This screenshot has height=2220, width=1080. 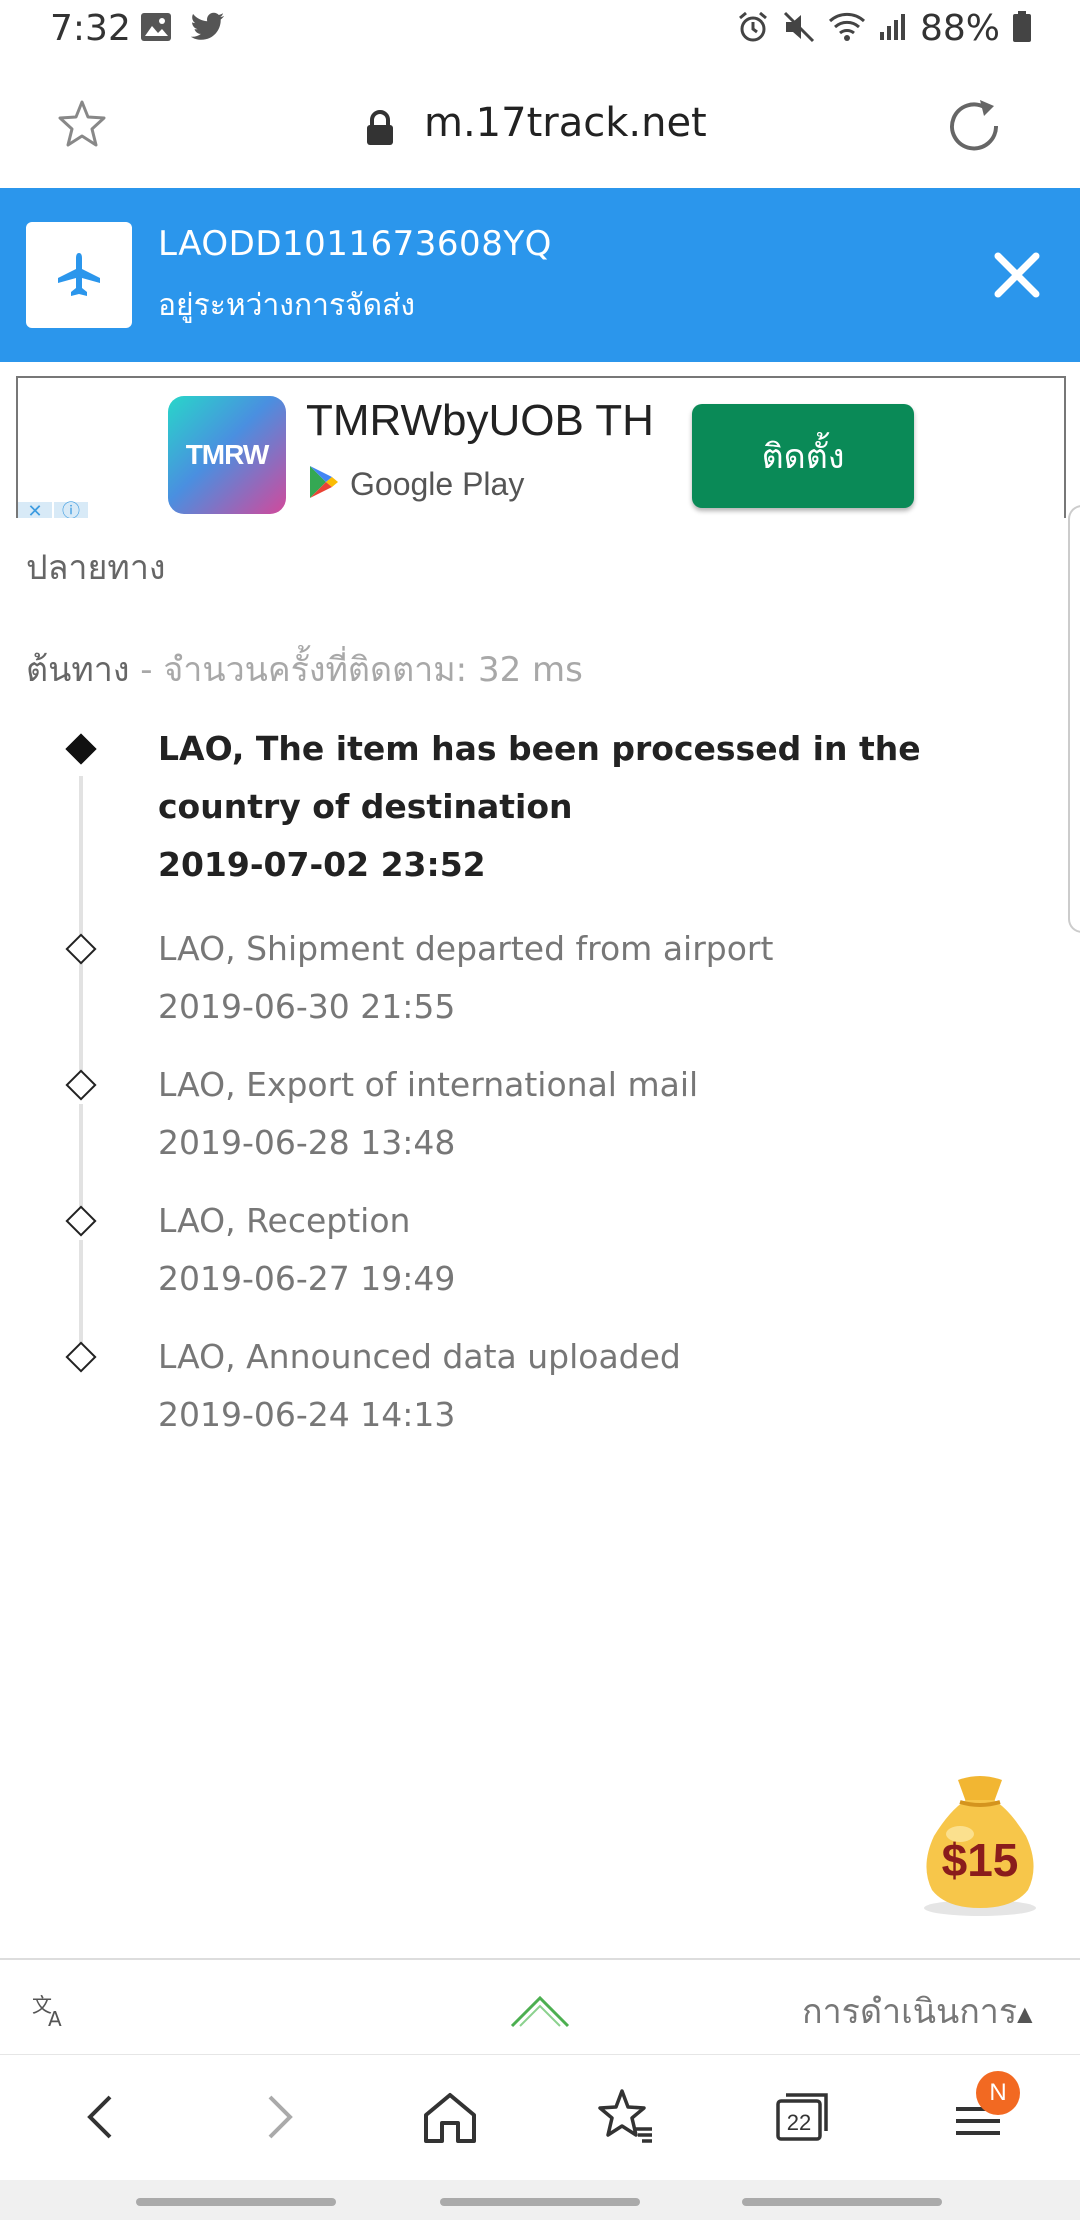 What do you see at coordinates (540, 2012) in the screenshot?
I see `scroll-to-top-icon` at bounding box center [540, 2012].